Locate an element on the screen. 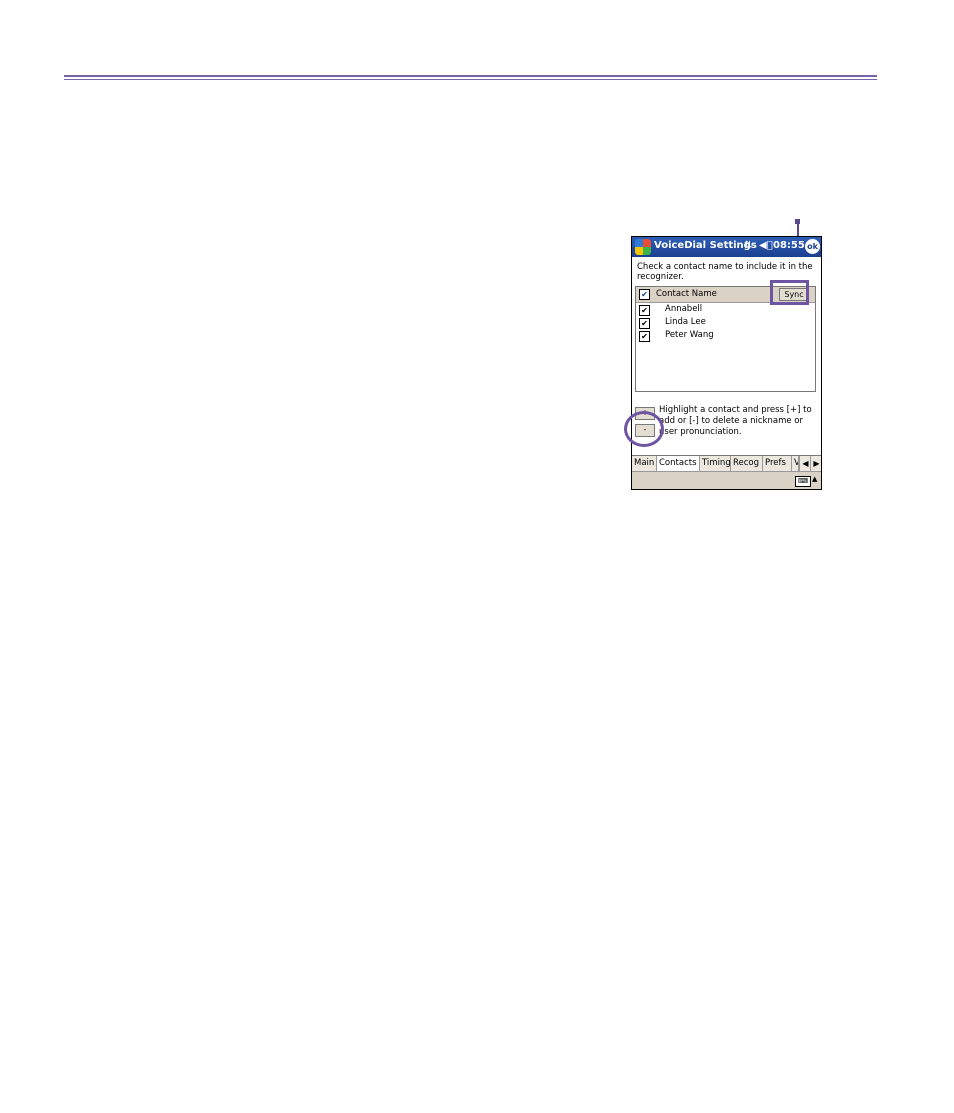 The width and height of the screenshot is (954, 1113). tab-scroll-right-icon: ▶ is located at coordinates (815, 463).